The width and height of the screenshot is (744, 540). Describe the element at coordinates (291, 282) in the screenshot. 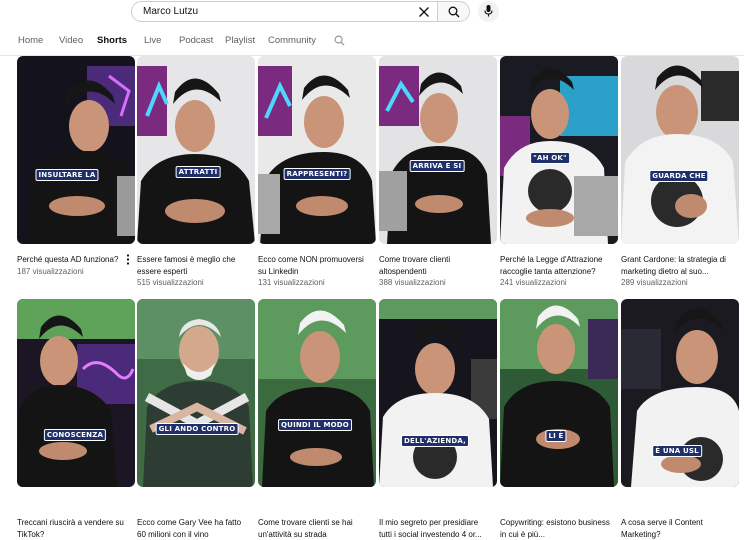

I see `view-count: 131 visualizzazioni` at that location.